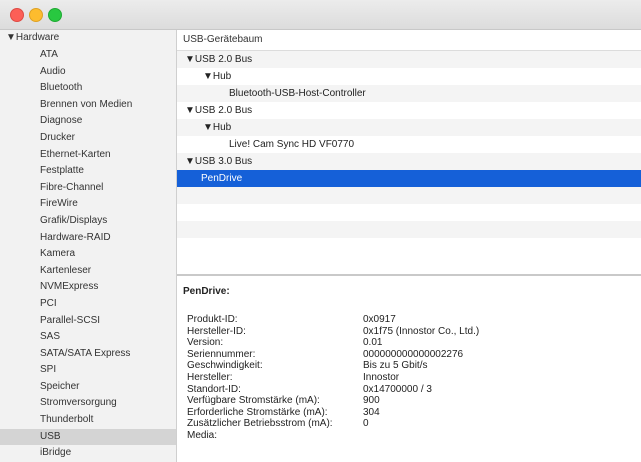 The height and width of the screenshot is (462, 641). Describe the element at coordinates (216, 331) in the screenshot. I see `property-key: Hersteller-ID:` at that location.